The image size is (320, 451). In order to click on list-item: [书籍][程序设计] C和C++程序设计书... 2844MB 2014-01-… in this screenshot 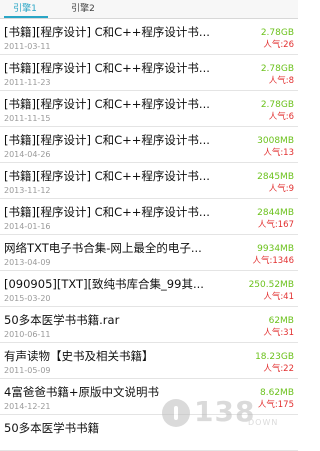, I will do `click(149, 217)`.